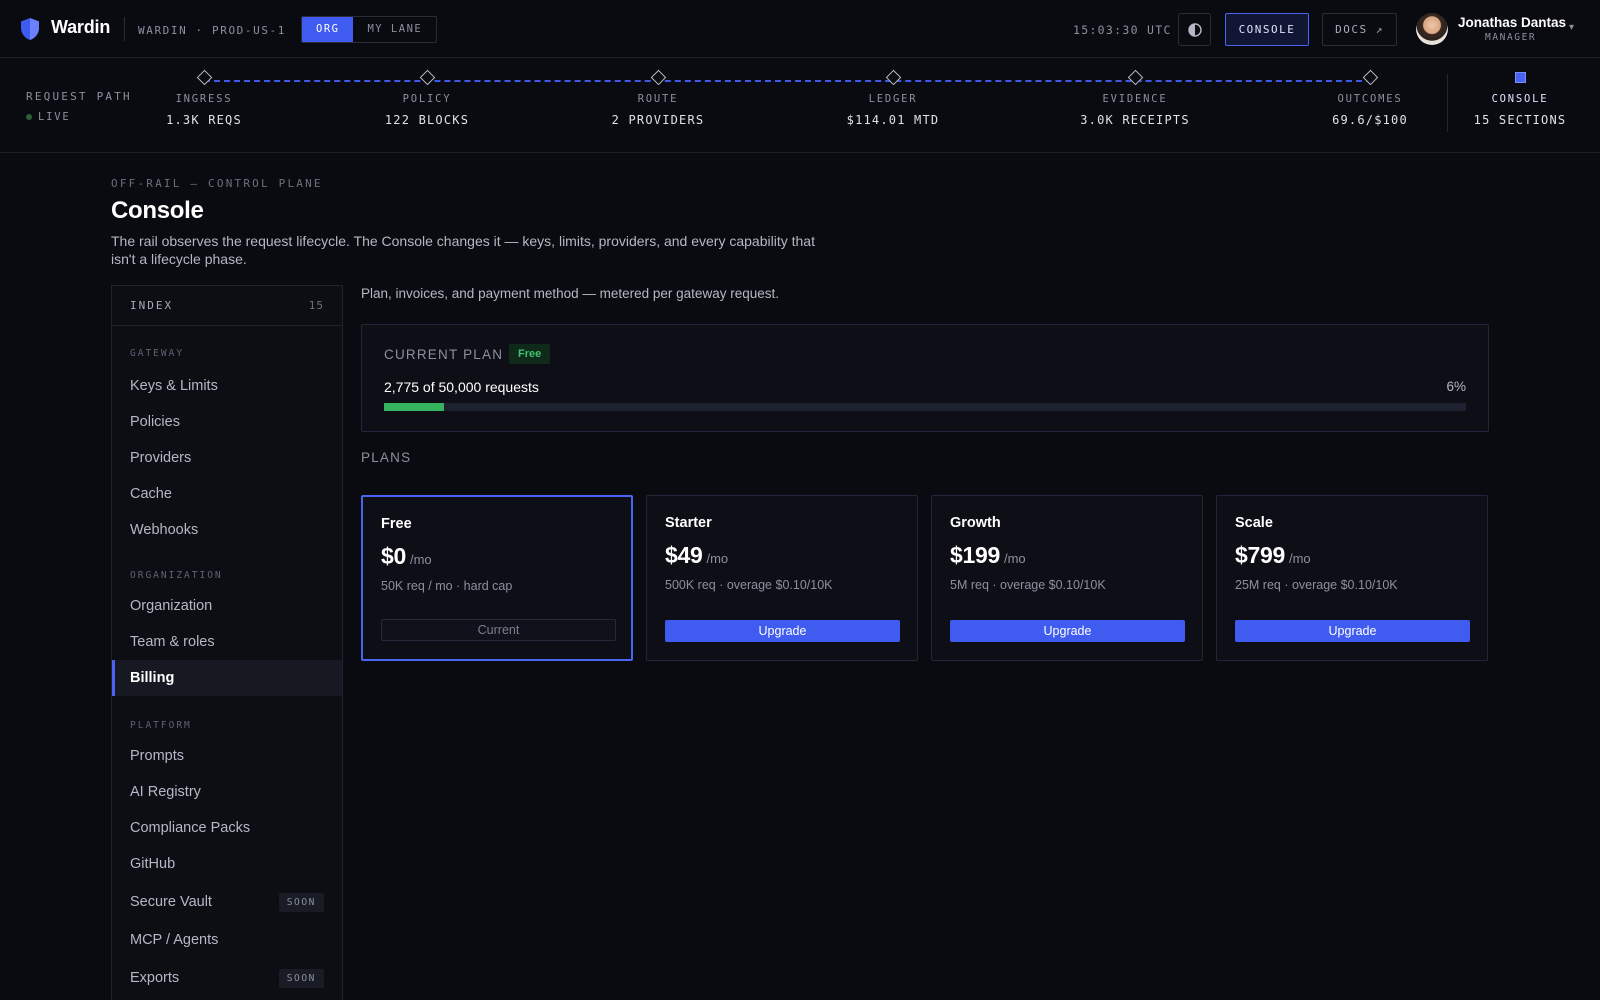 The height and width of the screenshot is (1000, 1600). What do you see at coordinates (161, 725) in the screenshot?
I see `group-label-platform: PLATFORM` at bounding box center [161, 725].